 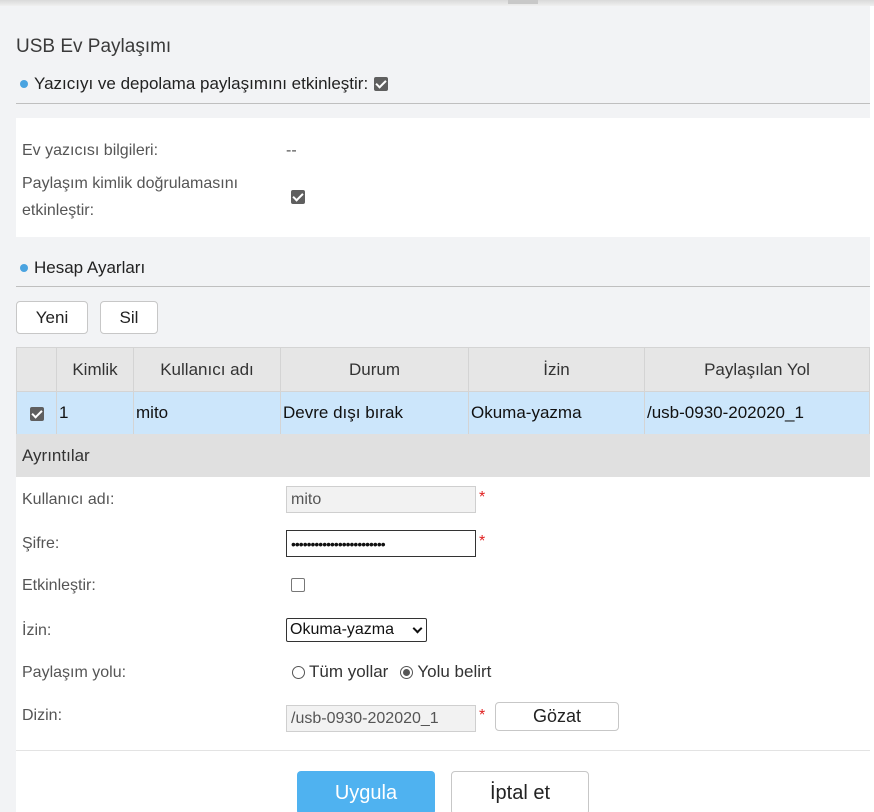 I want to click on specify-path-label: Yolu belirt, so click(x=454, y=671).